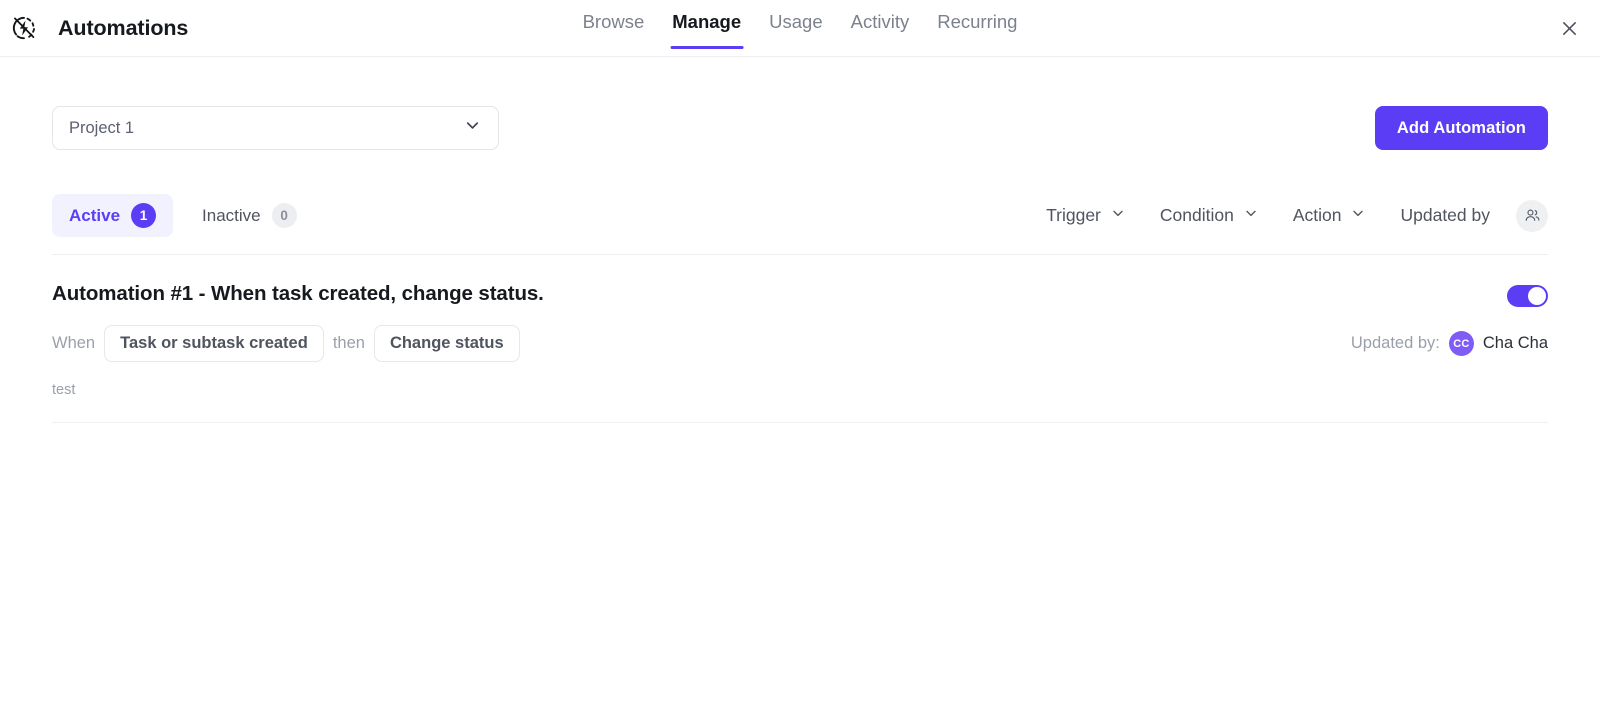  Describe the element at coordinates (214, 343) in the screenshot. I see `rule-trigger-chip: Task or subtask created` at that location.